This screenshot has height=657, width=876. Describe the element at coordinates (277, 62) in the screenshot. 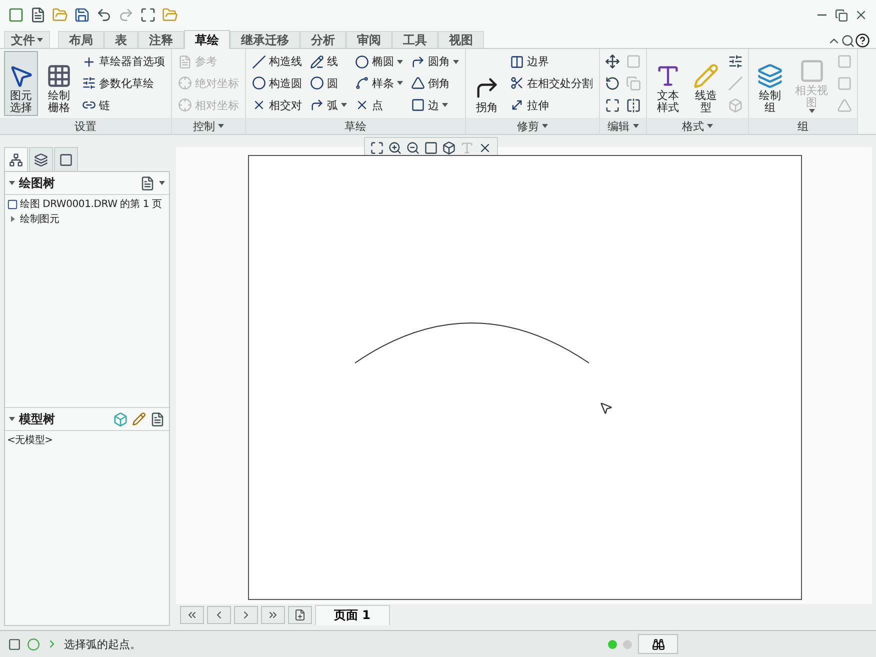

I see `ribbon-button: 构造线` at that location.